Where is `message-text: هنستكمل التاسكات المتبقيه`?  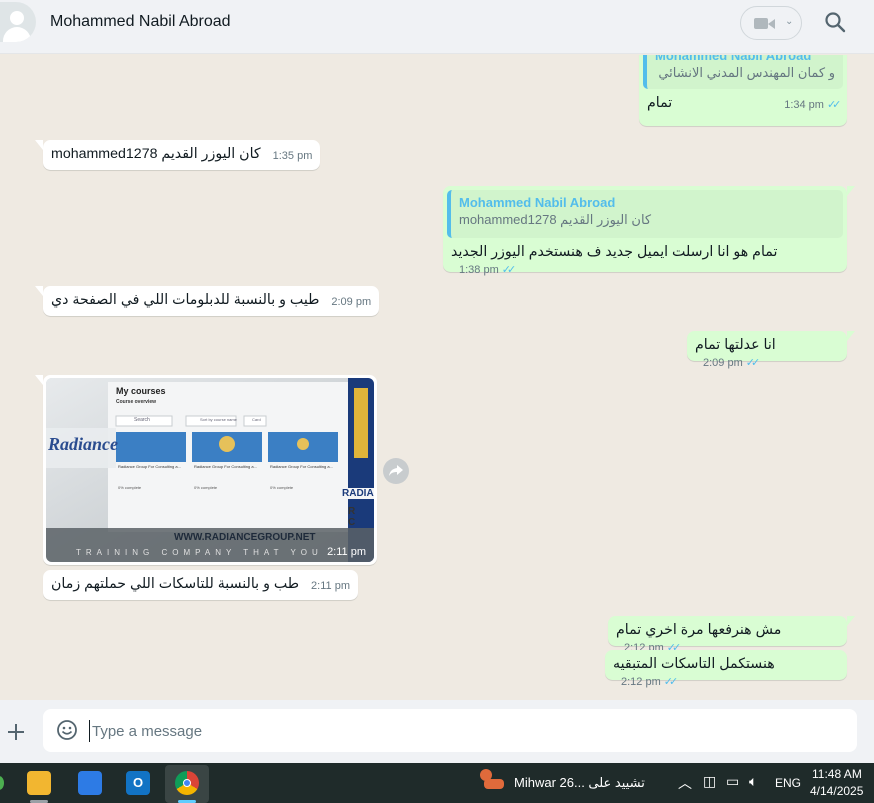 message-text: هنستكمل التاسكات المتبقيه is located at coordinates (694, 664).